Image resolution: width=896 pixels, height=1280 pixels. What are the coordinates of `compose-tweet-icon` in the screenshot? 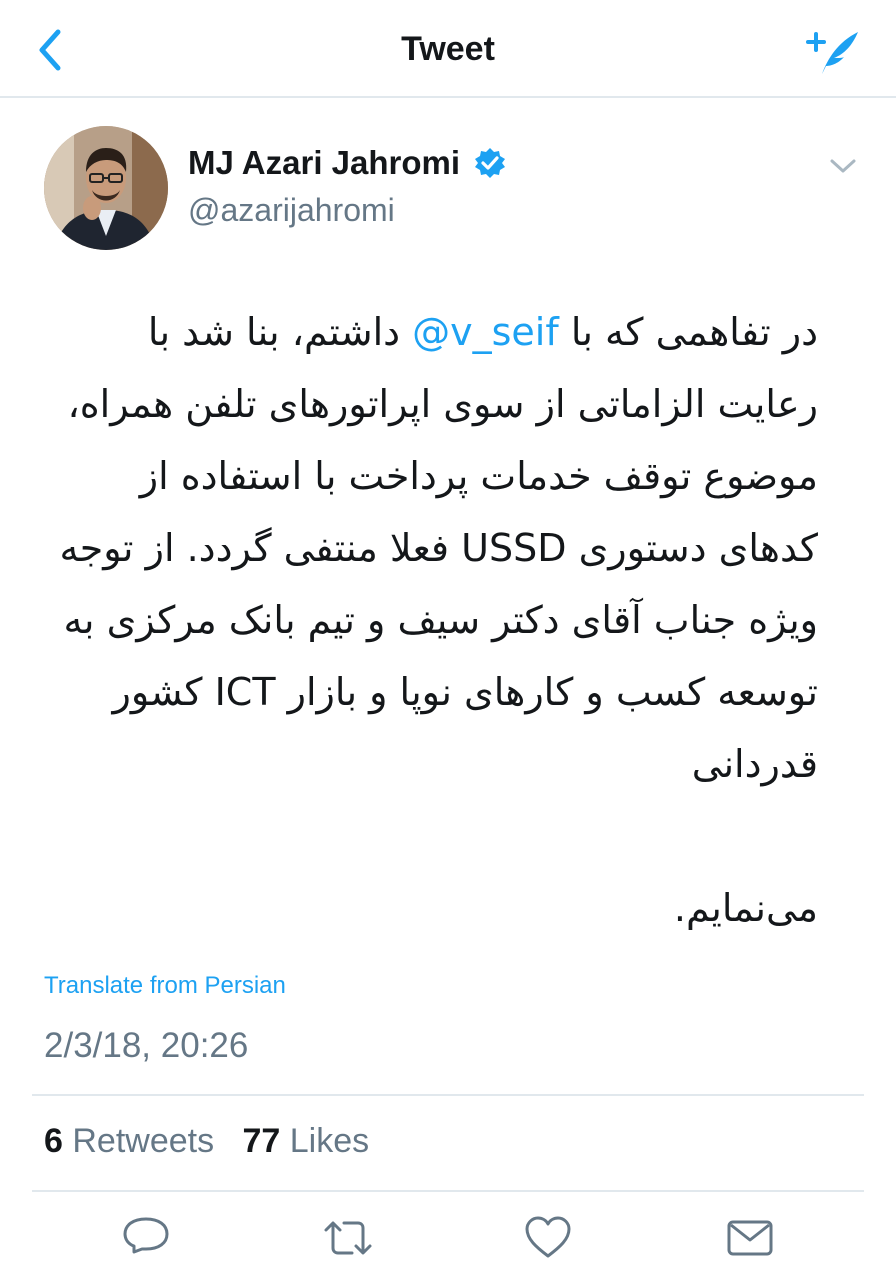 It's located at (832, 52).